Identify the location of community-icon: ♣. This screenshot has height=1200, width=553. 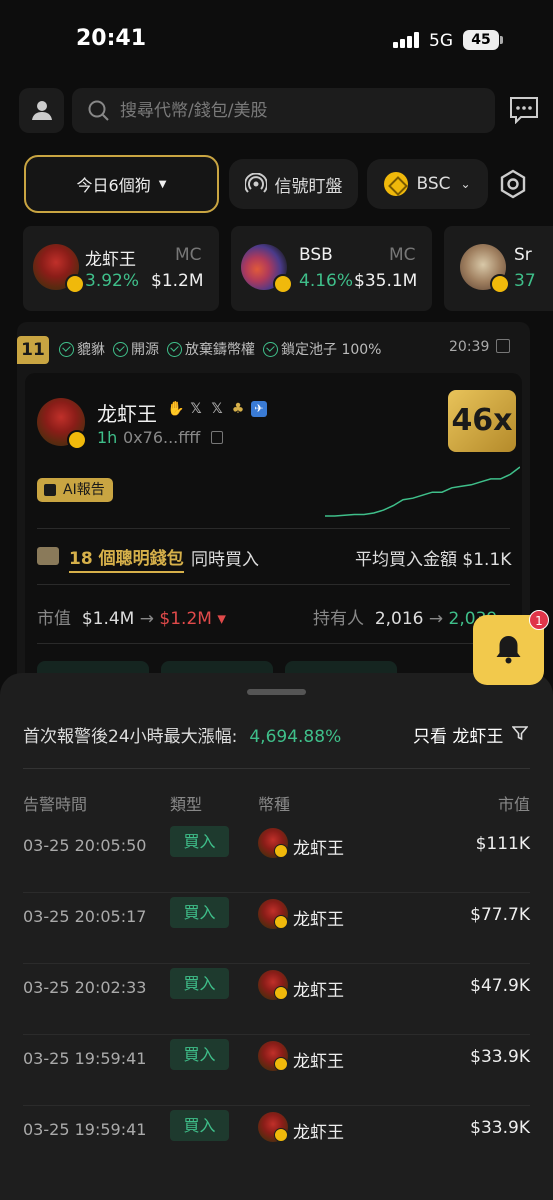
(238, 409).